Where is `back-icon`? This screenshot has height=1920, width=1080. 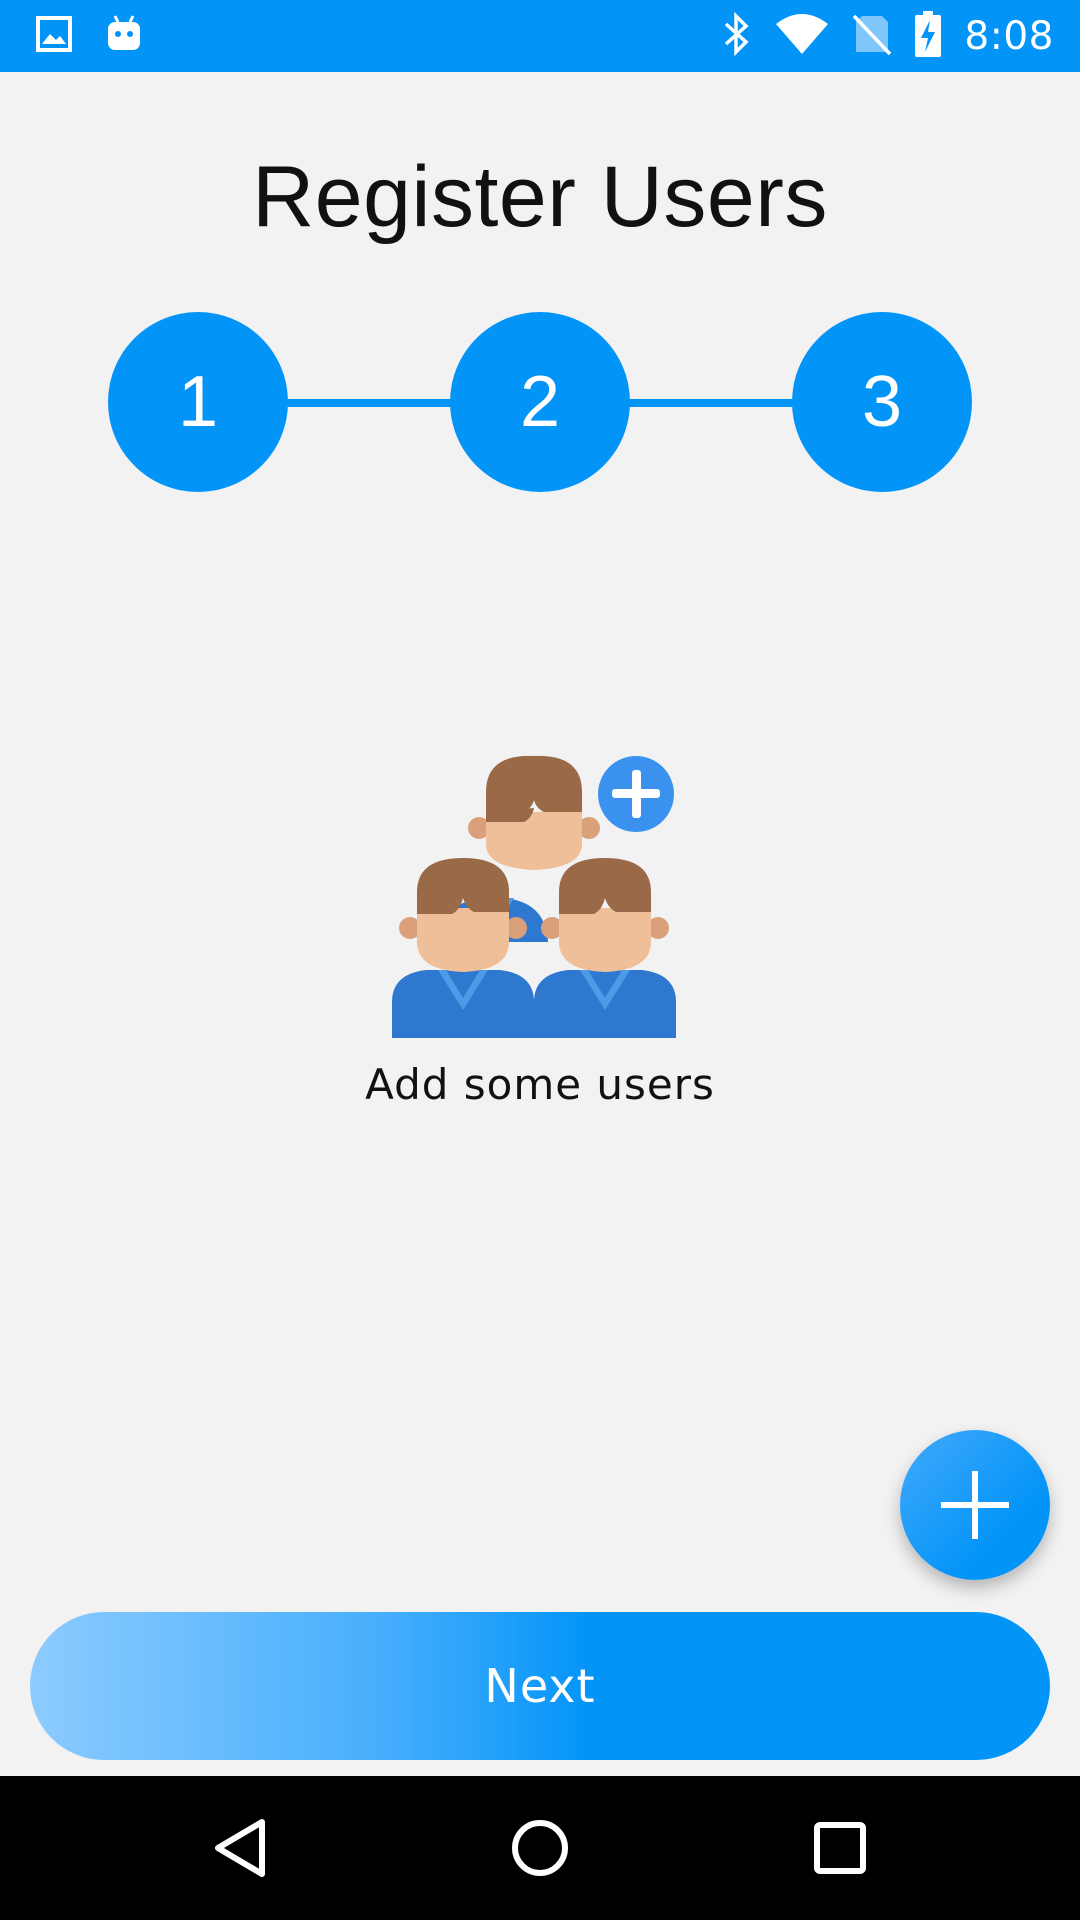
back-icon is located at coordinates (240, 1848).